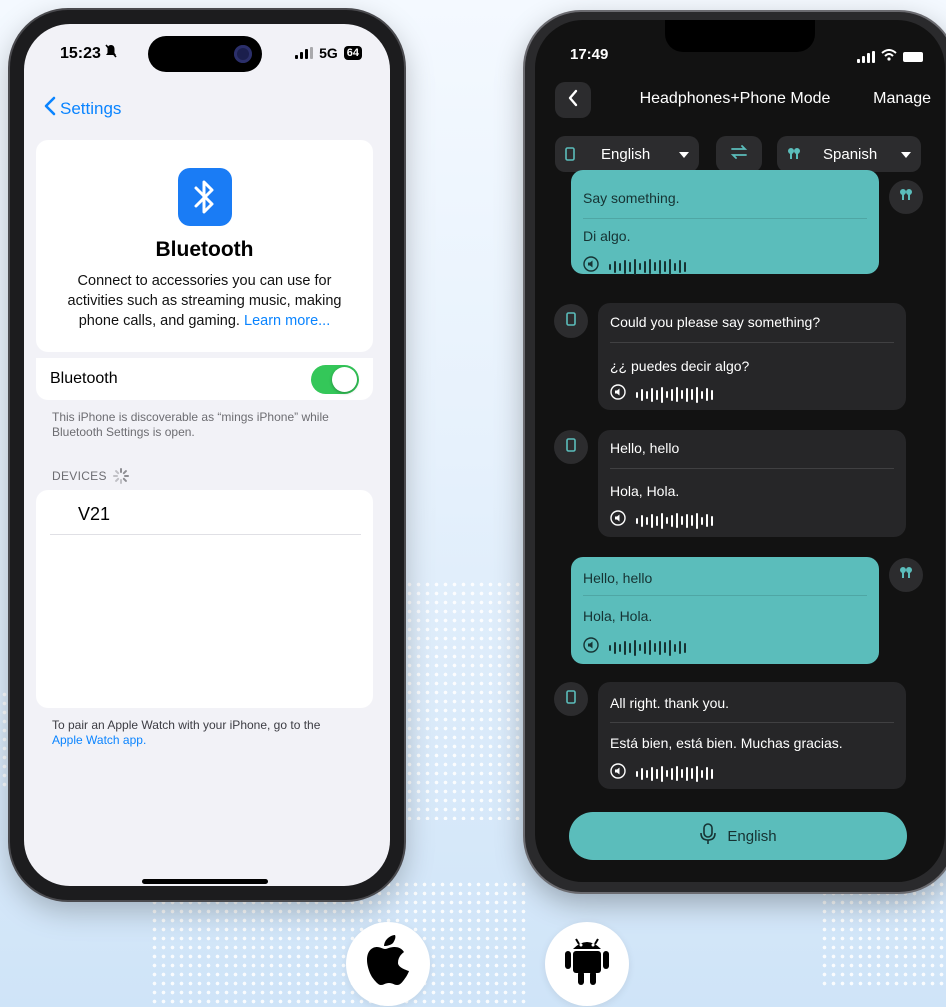 Image resolution: width=946 pixels, height=1007 pixels. I want to click on status-bar: 15:23 5G 64, so click(207, 54).